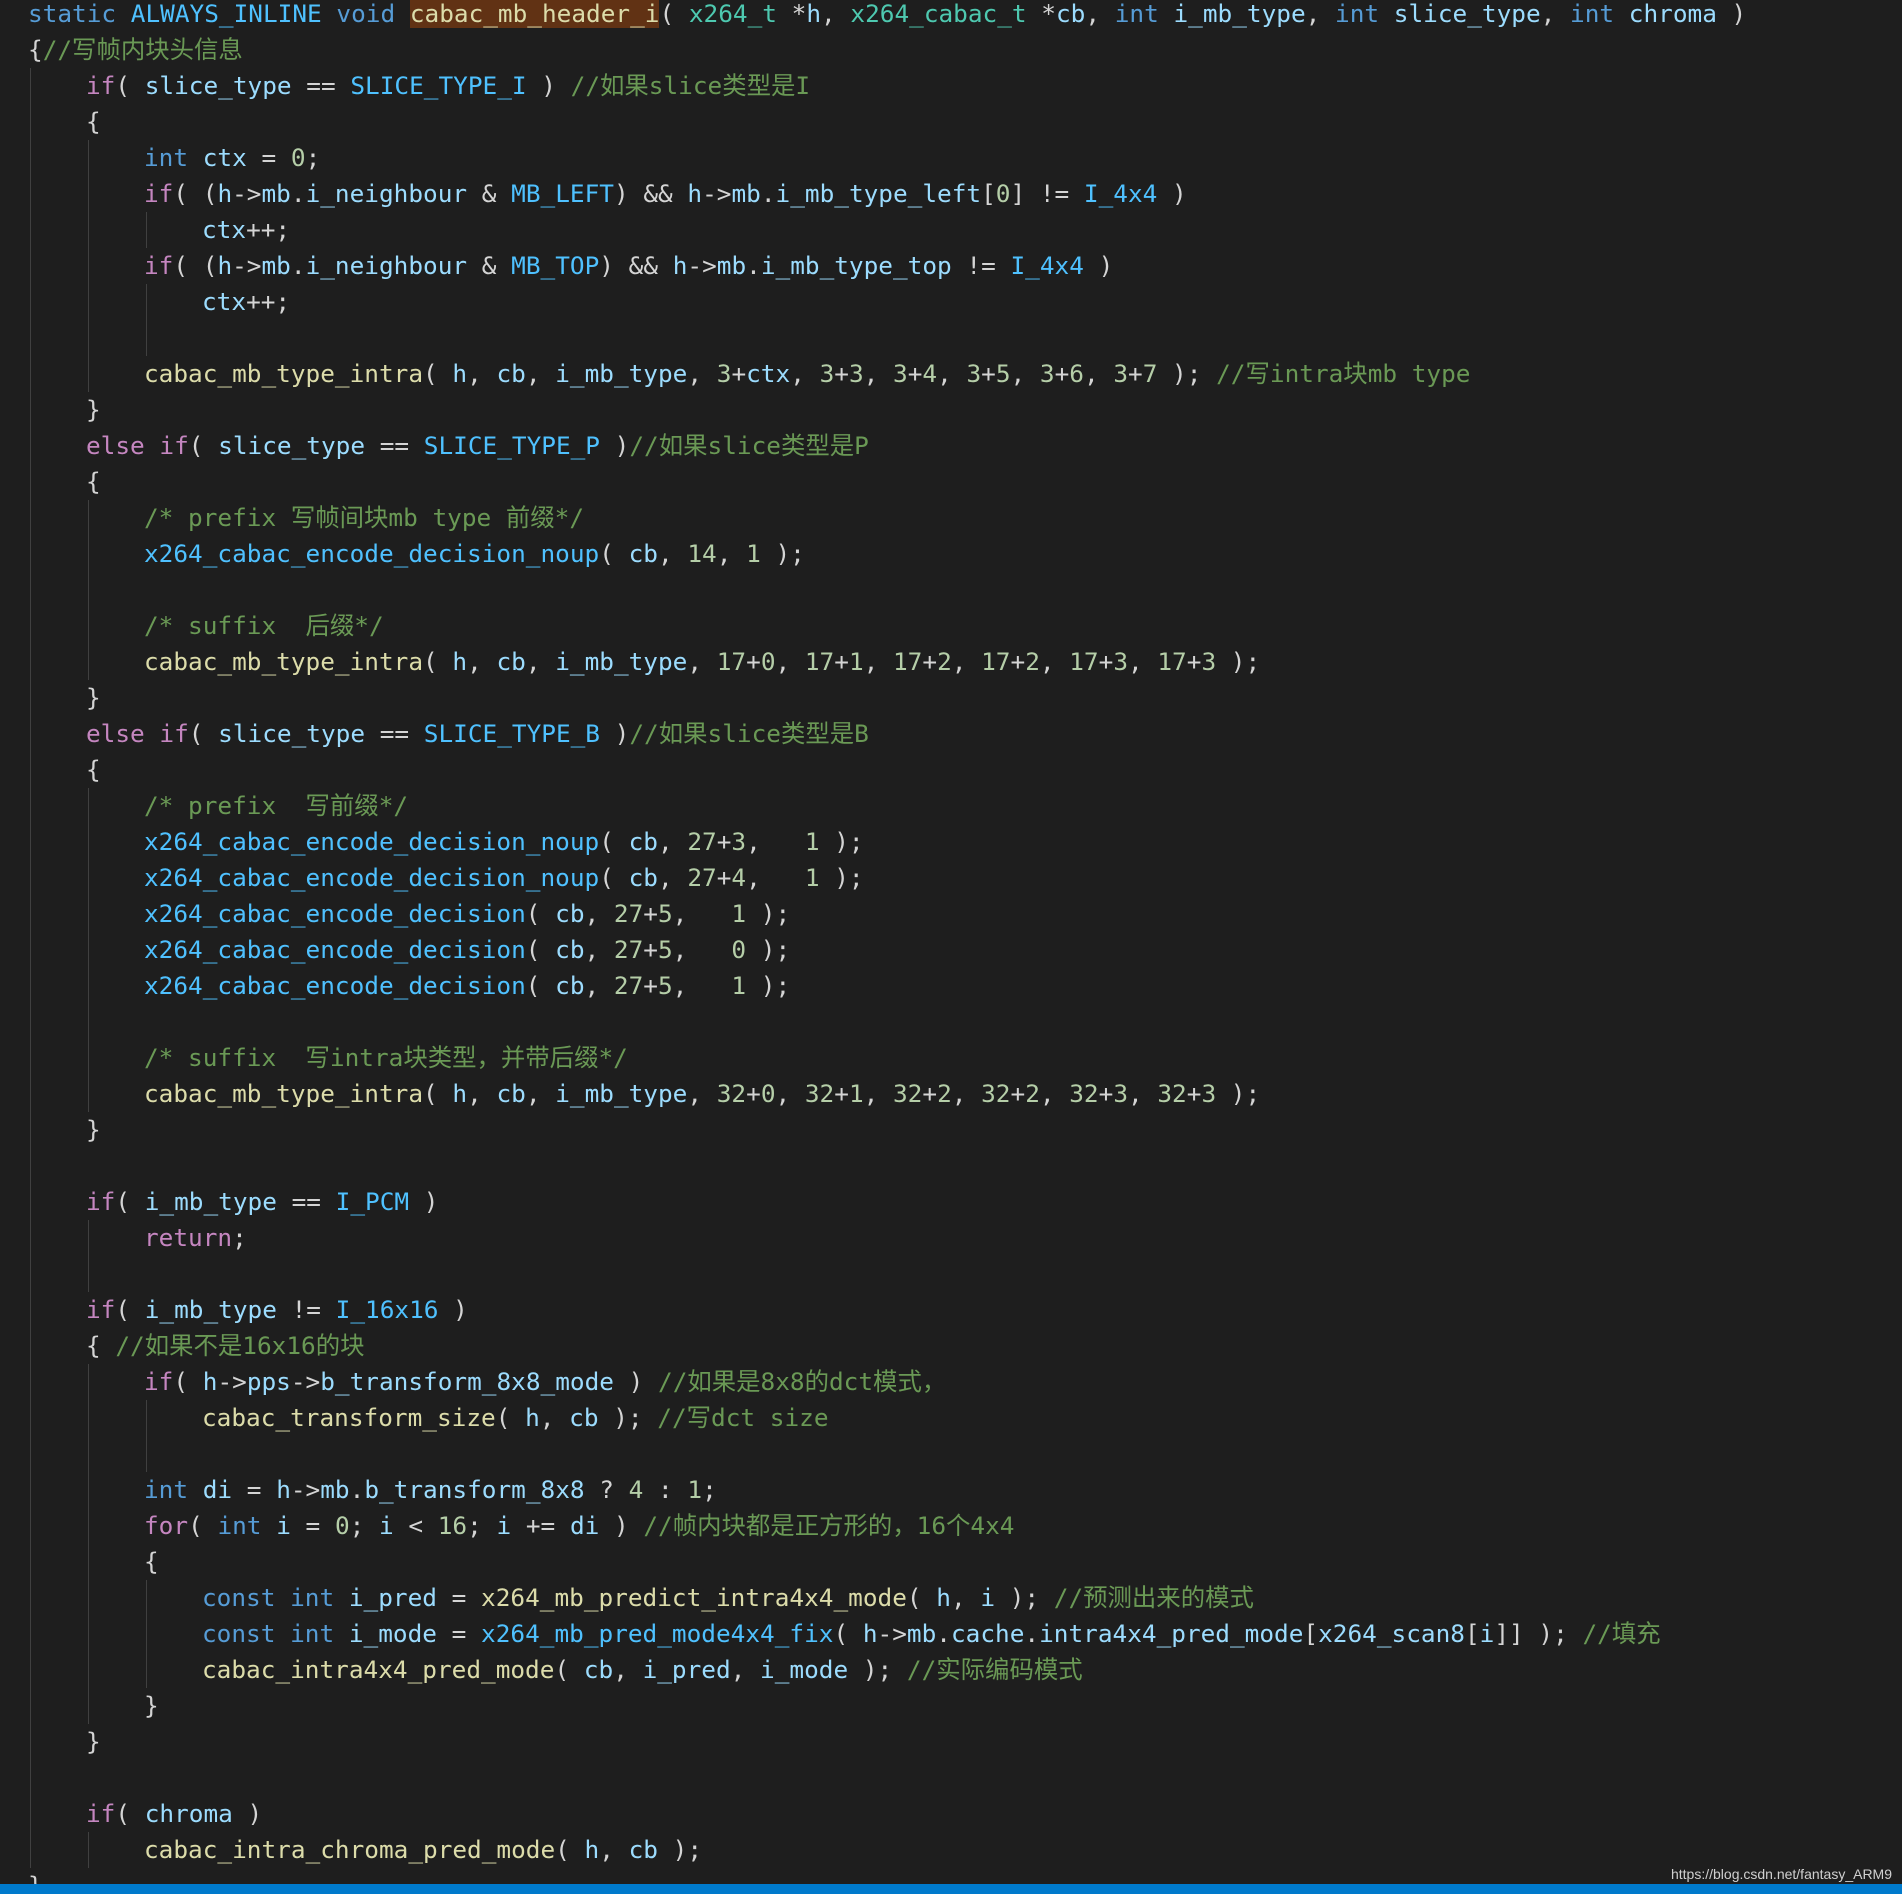  What do you see at coordinates (349, 1417) in the screenshot?
I see `function-name: cabac_transform_size` at bounding box center [349, 1417].